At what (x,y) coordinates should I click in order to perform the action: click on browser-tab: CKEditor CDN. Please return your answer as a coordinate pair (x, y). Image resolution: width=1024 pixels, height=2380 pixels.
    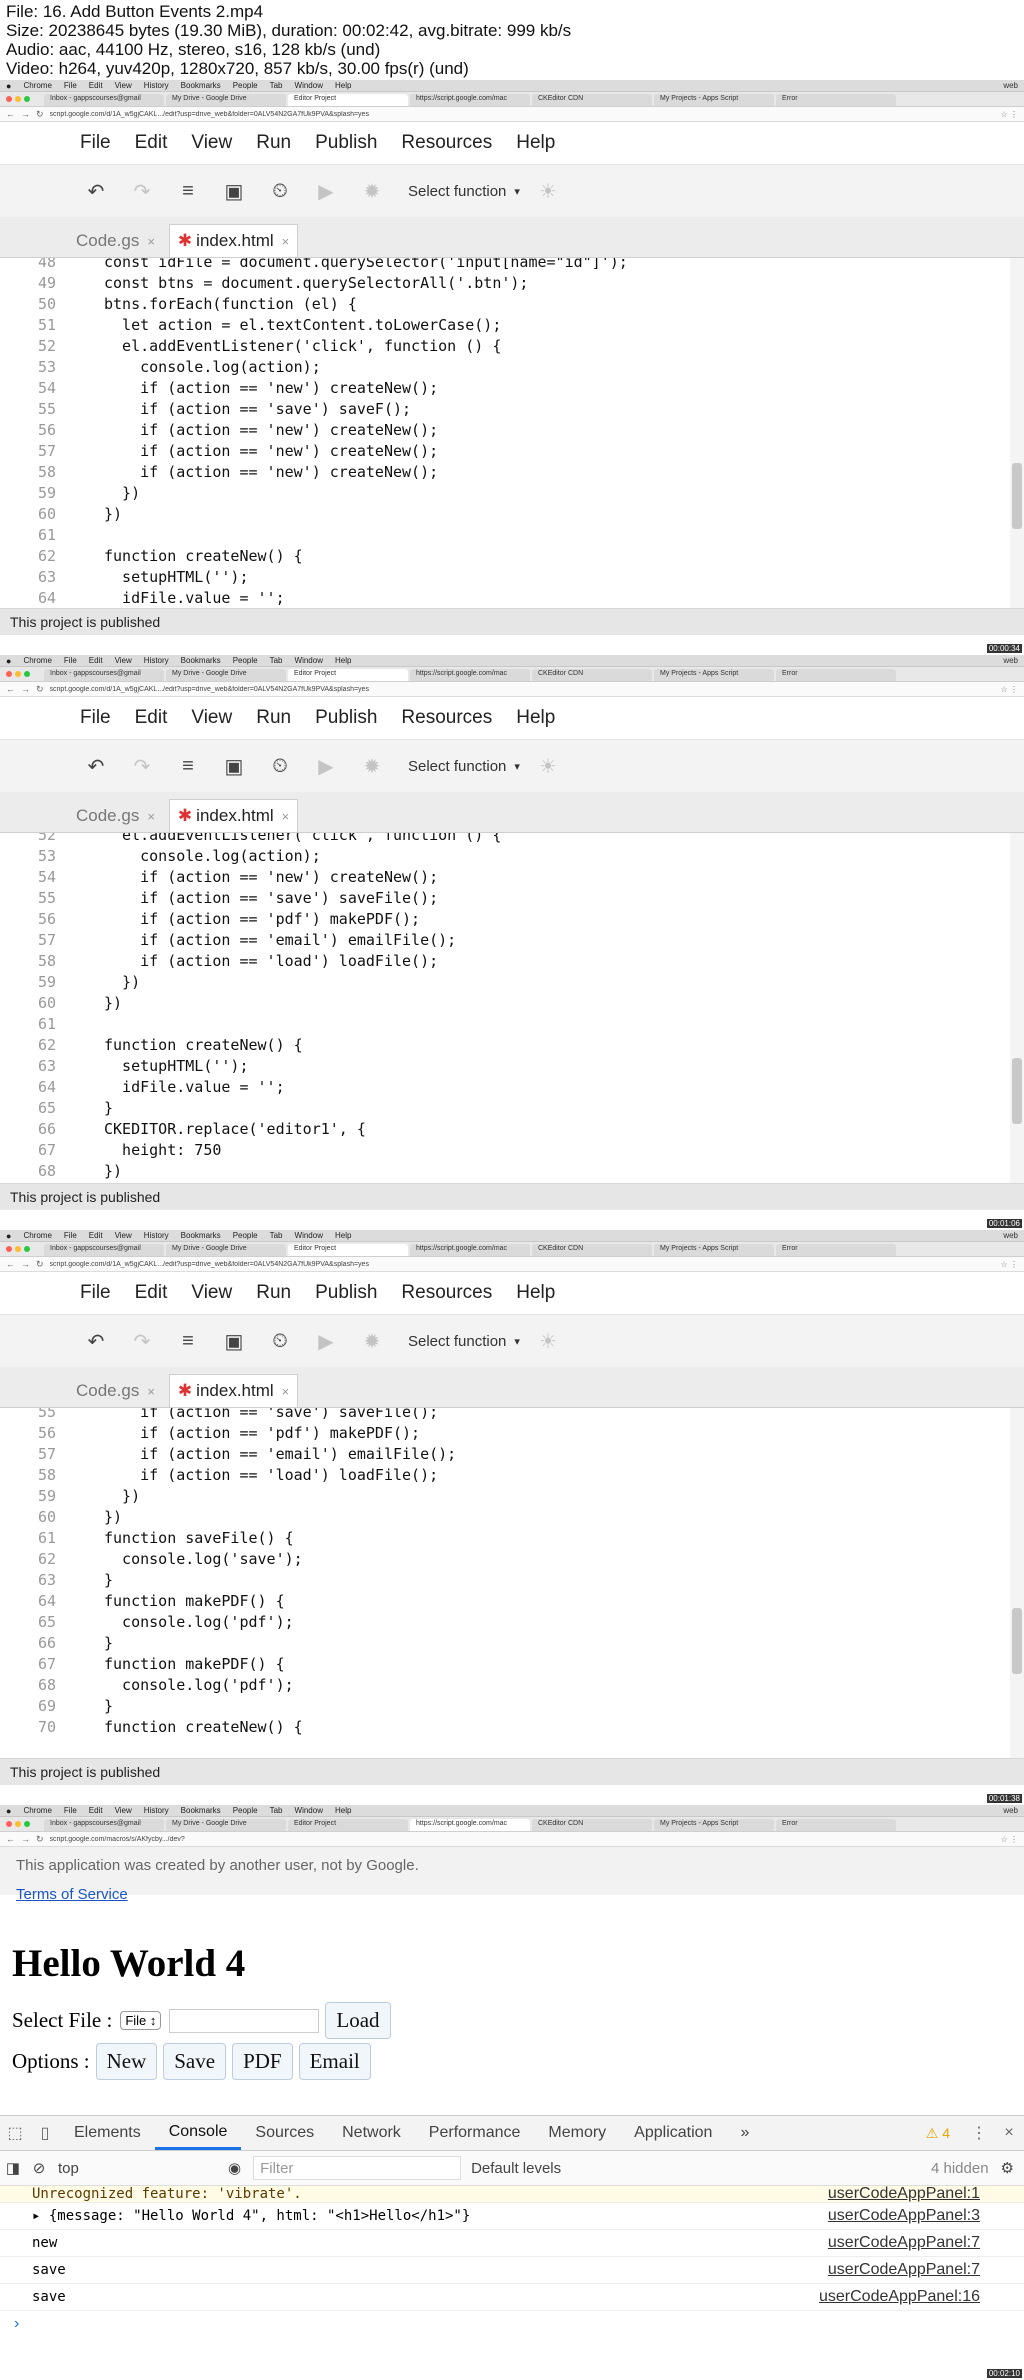
    Looking at the image, I should click on (592, 1825).